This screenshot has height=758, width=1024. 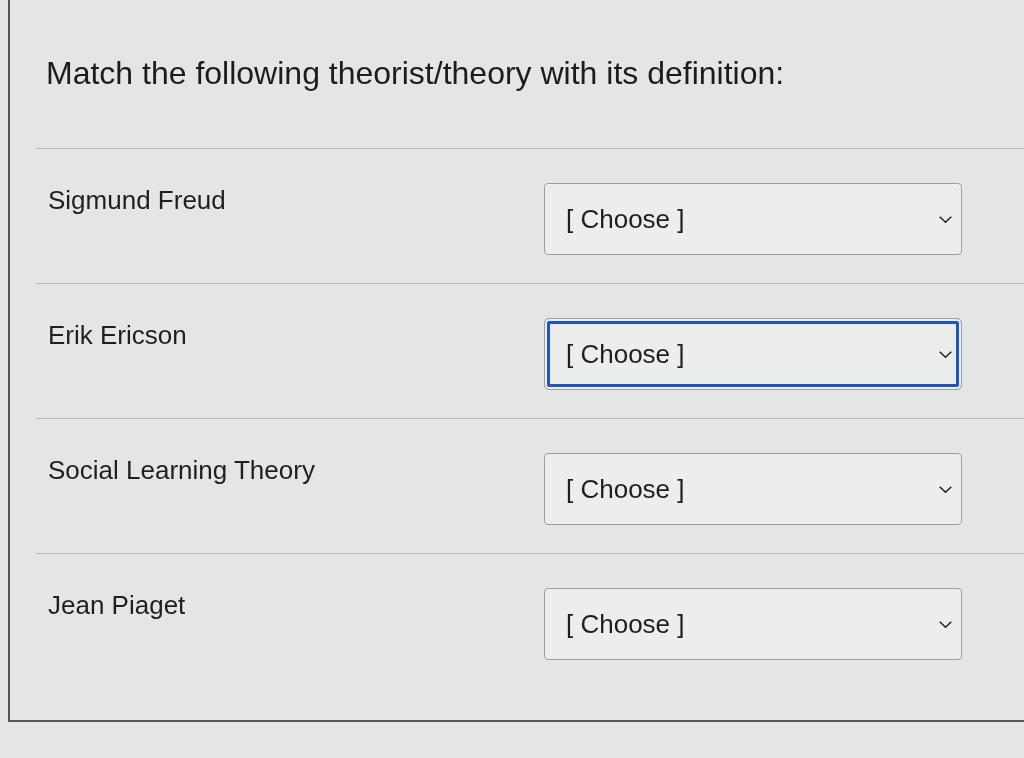 I want to click on term-label: Erik Ericson, so click(x=117, y=335).